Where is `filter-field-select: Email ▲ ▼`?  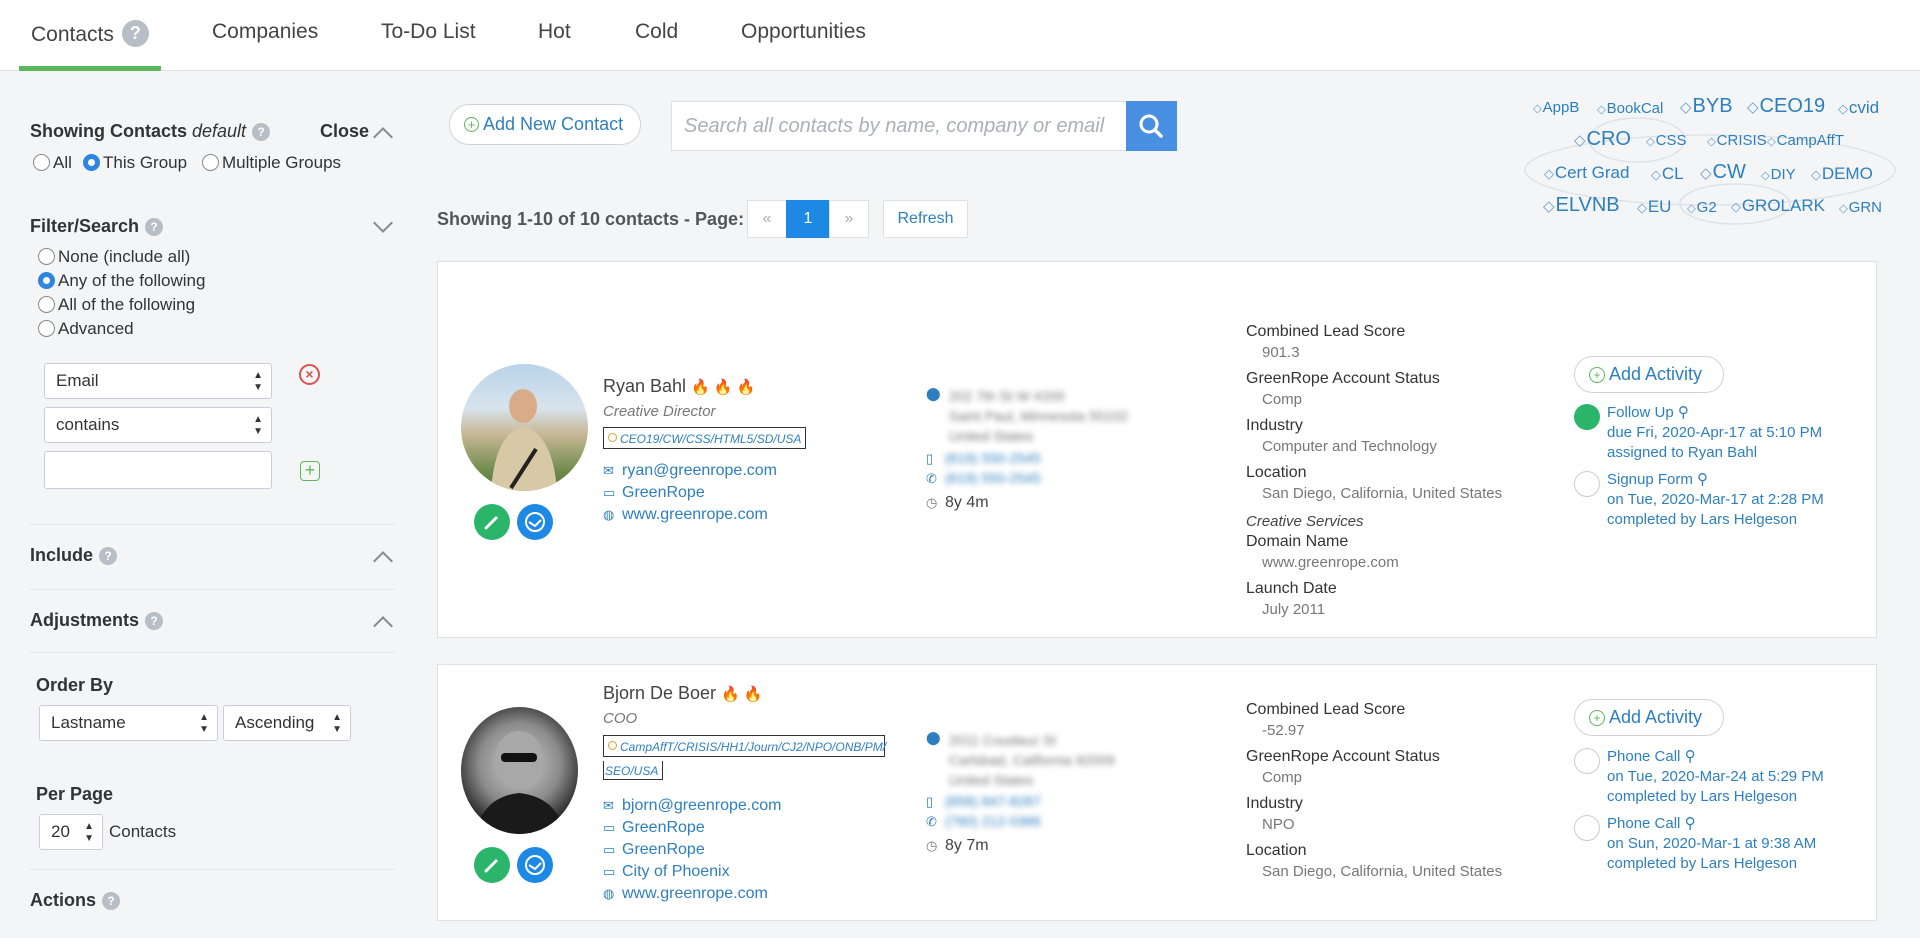 filter-field-select: Email ▲ ▼ is located at coordinates (158, 381).